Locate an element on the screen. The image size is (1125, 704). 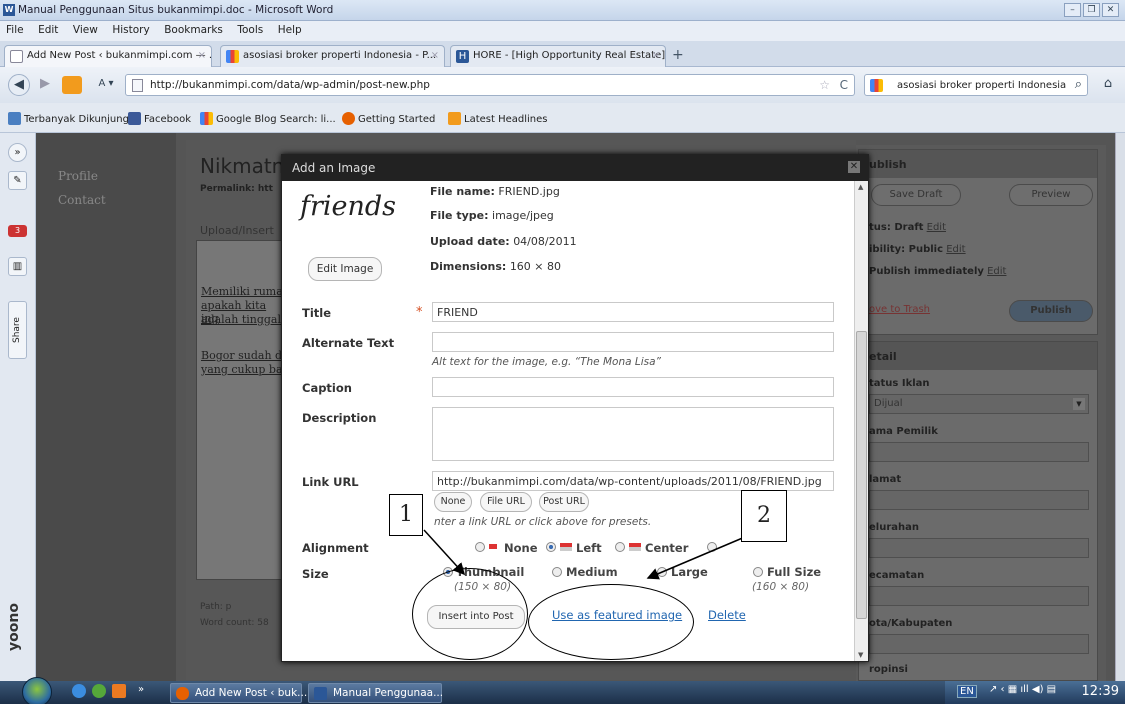
clock: 12:39 is located at coordinates (1100, 691).